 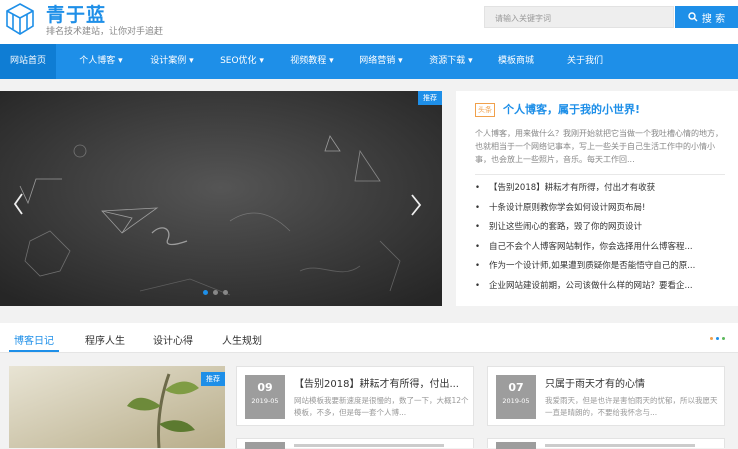 What do you see at coordinates (34, 339) in the screenshot?
I see `tab-blog-diary: 博客日记` at bounding box center [34, 339].